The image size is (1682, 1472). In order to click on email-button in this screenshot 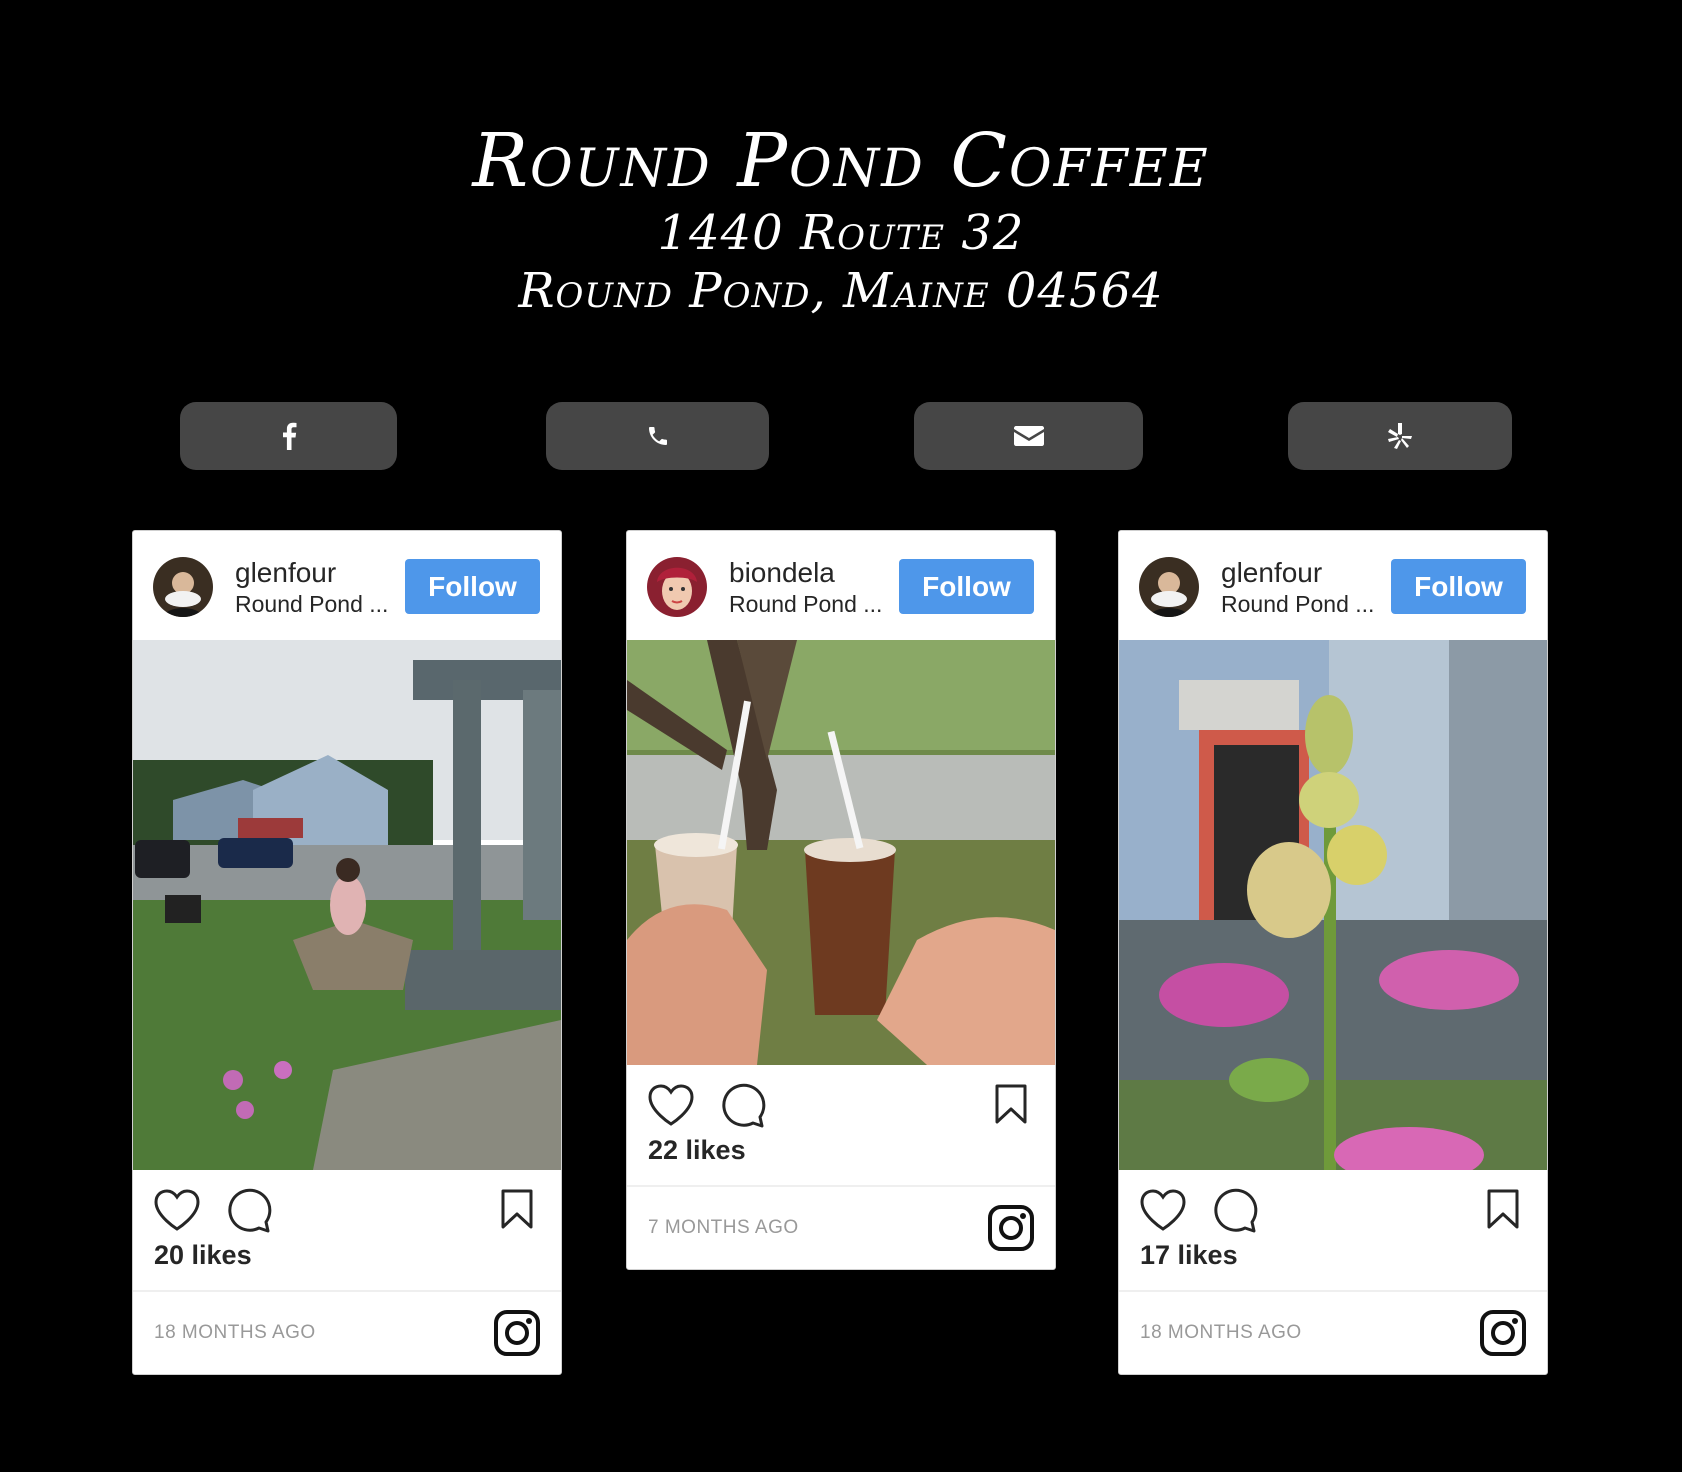, I will do `click(1028, 436)`.